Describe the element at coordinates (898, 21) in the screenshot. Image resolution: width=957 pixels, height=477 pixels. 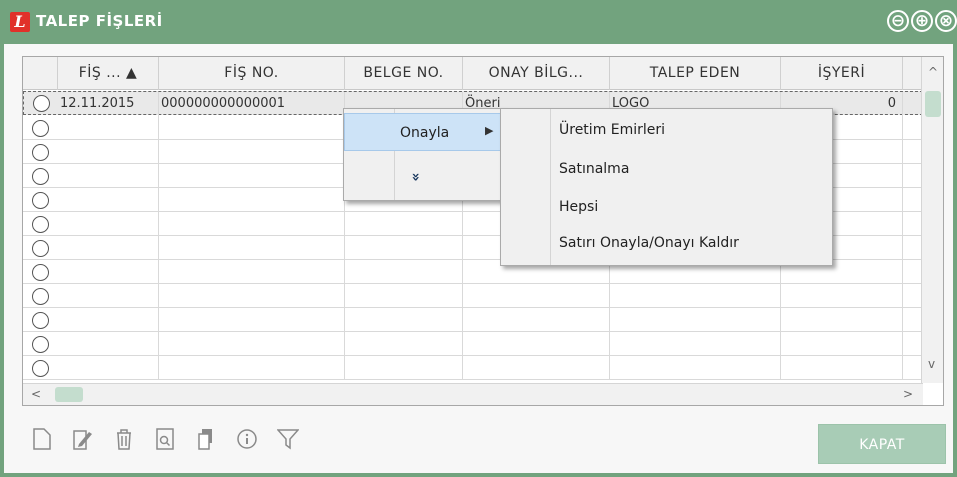
I see `minimize-icon: ⊖` at that location.